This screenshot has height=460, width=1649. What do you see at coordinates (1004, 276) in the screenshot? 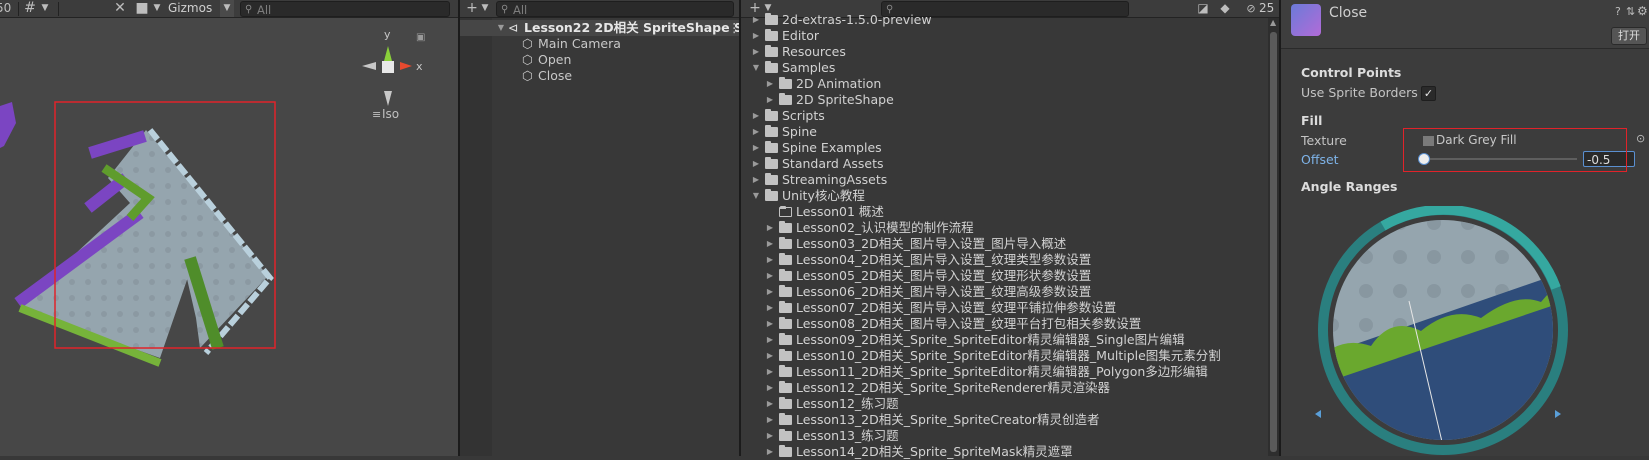
I see `project-item: ▶ Lesson05_2D相关_图片导入设置_纹理形状参数设置` at bounding box center [1004, 276].